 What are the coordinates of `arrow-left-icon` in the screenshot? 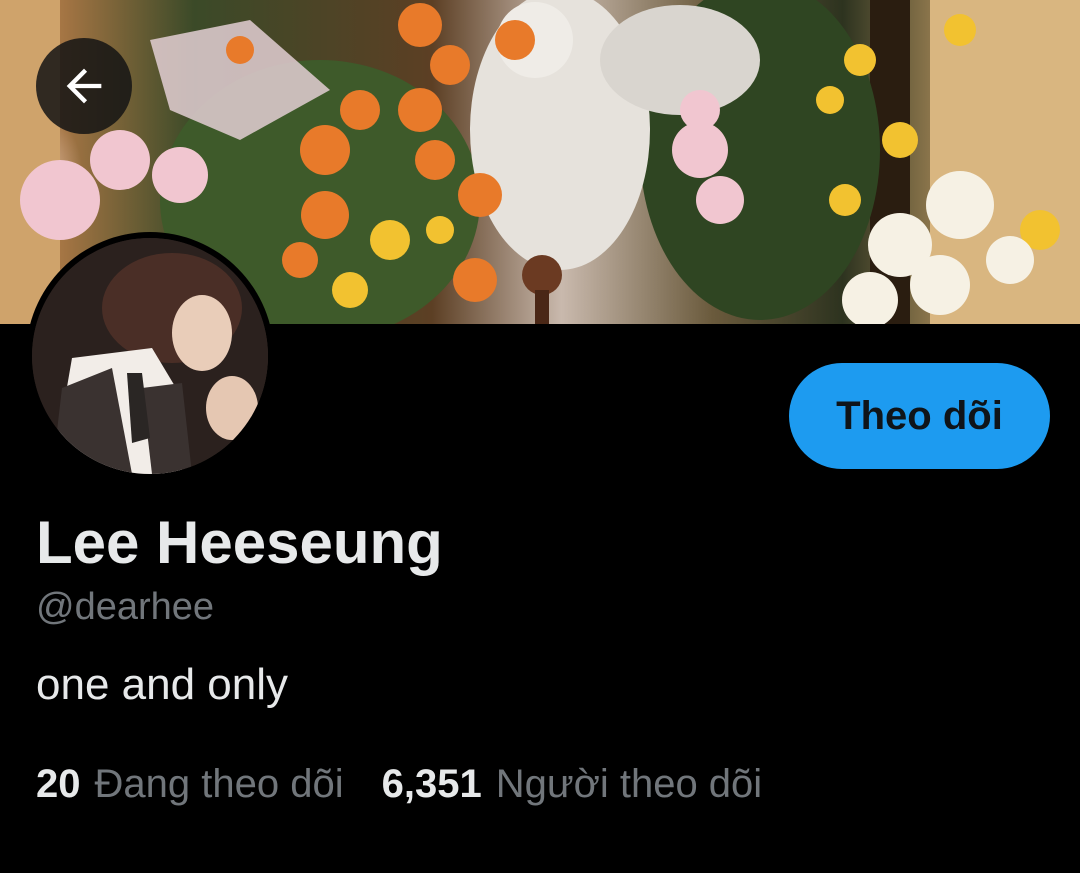 It's located at (84, 86).